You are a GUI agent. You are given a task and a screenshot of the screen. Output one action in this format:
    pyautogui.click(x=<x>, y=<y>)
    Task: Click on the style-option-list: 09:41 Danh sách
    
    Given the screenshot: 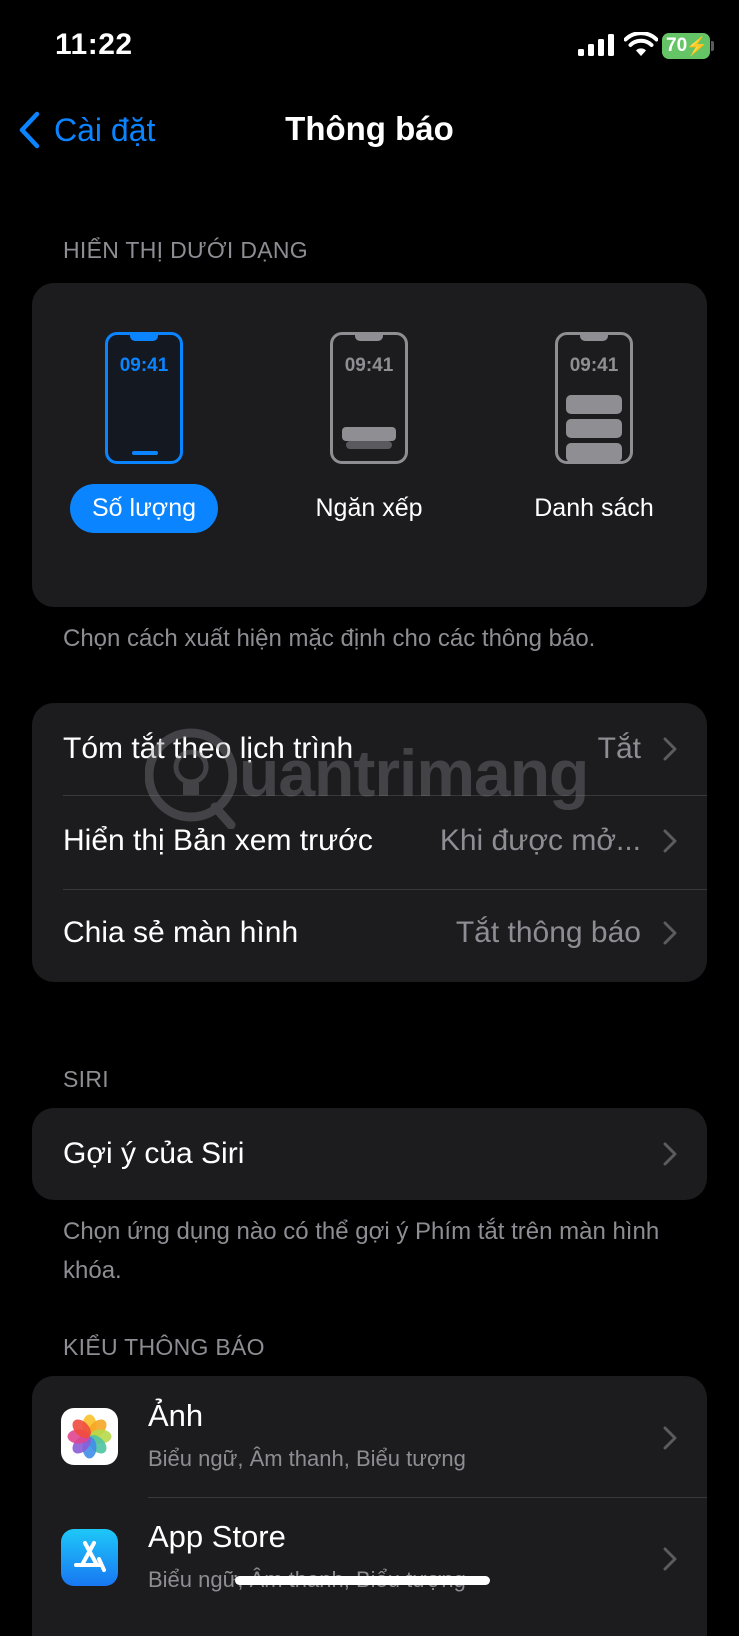 What is the action you would take?
    pyautogui.click(x=594, y=432)
    